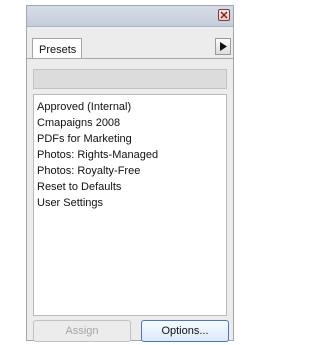 This screenshot has height=345, width=320. I want to click on list-item: Cmapaigns 2008, so click(131, 123).